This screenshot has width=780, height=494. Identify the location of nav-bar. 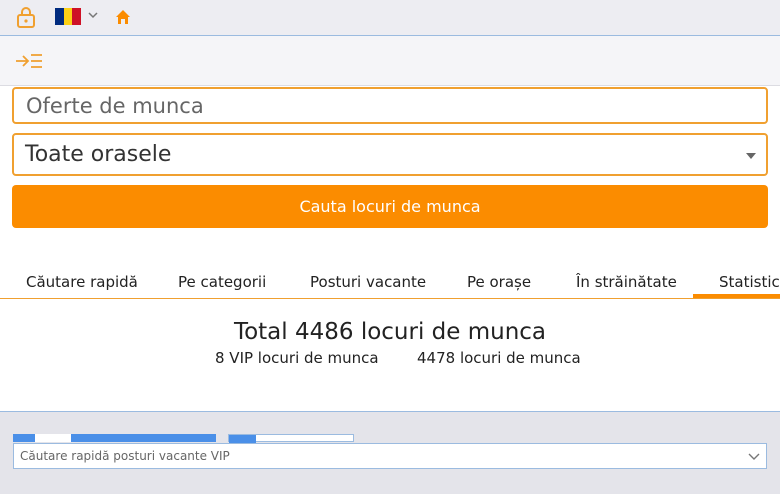
(390, 61).